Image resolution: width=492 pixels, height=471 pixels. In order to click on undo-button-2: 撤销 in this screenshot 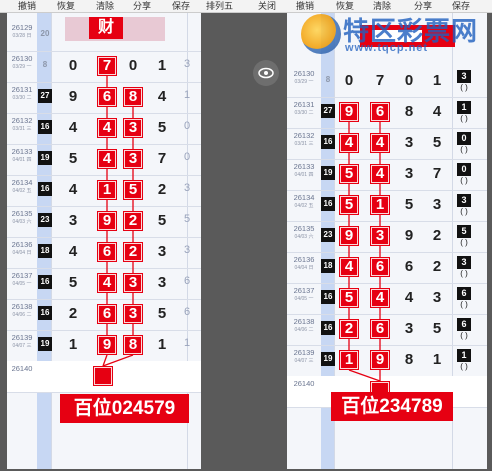, I will do `click(305, 6)`.